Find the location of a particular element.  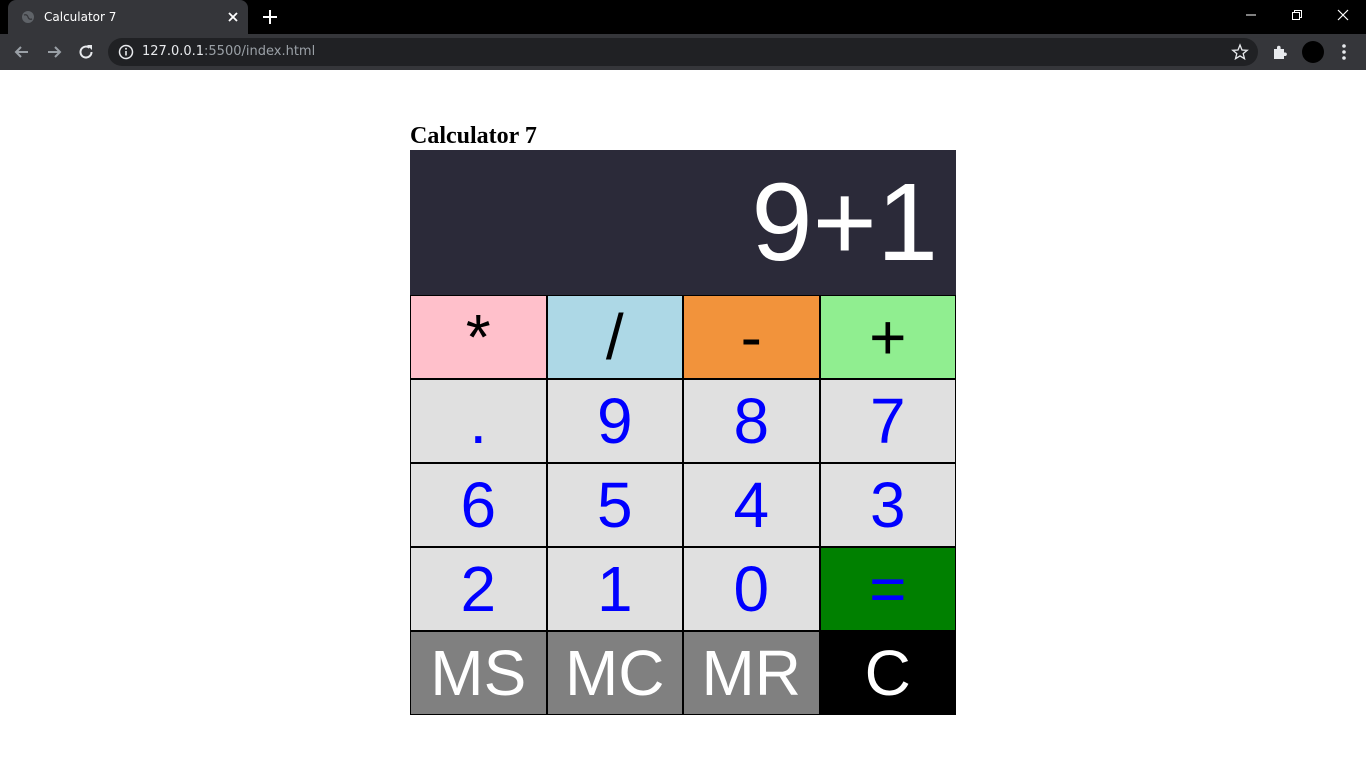

star-icon is located at coordinates (1240, 52).